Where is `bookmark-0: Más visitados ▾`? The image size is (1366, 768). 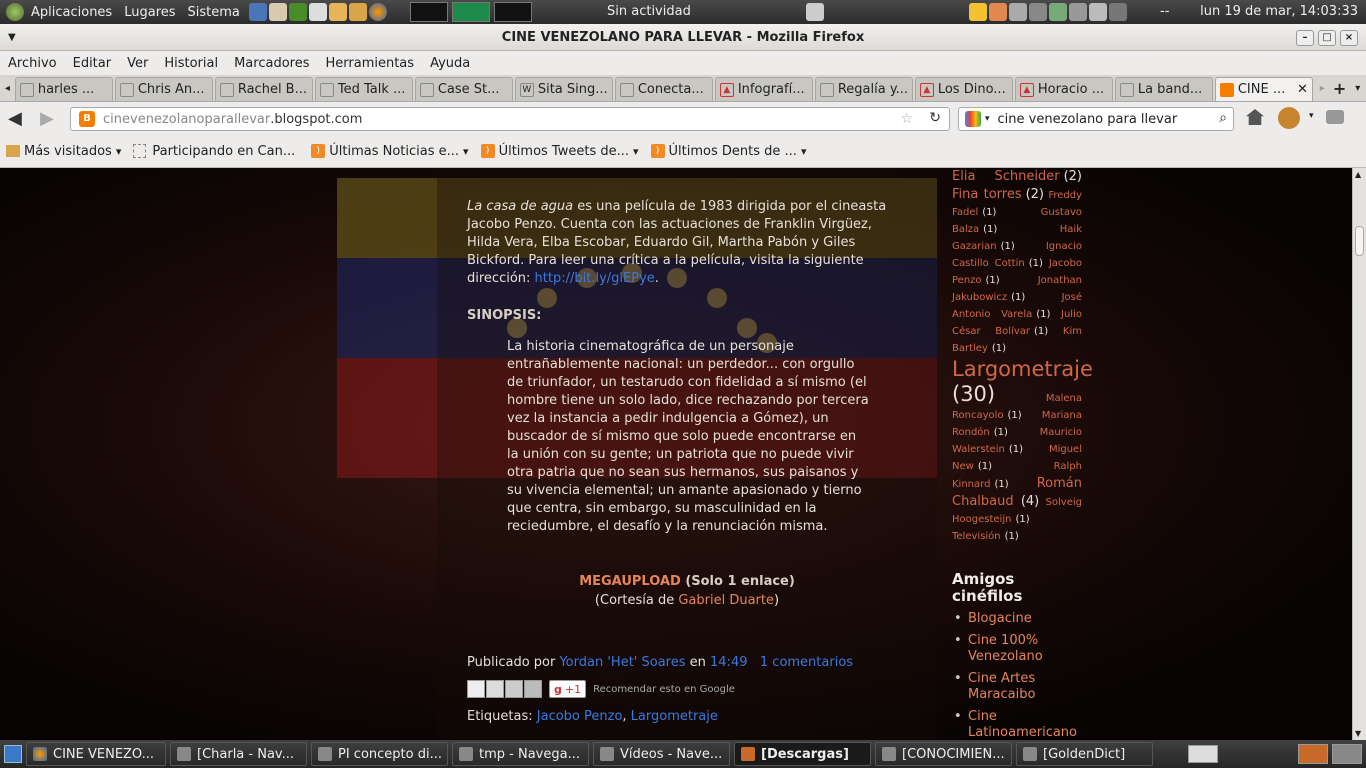 bookmark-0: Más visitados ▾ is located at coordinates (63, 151).